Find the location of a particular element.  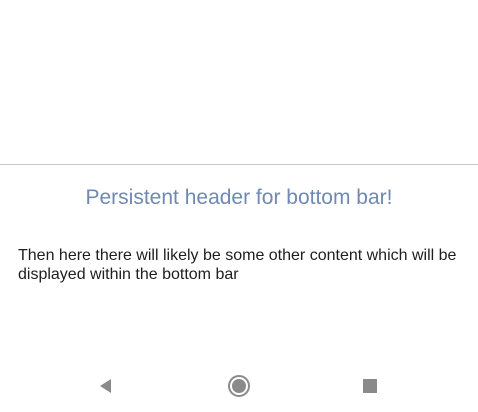

back-triangle-icon is located at coordinates (105, 386).